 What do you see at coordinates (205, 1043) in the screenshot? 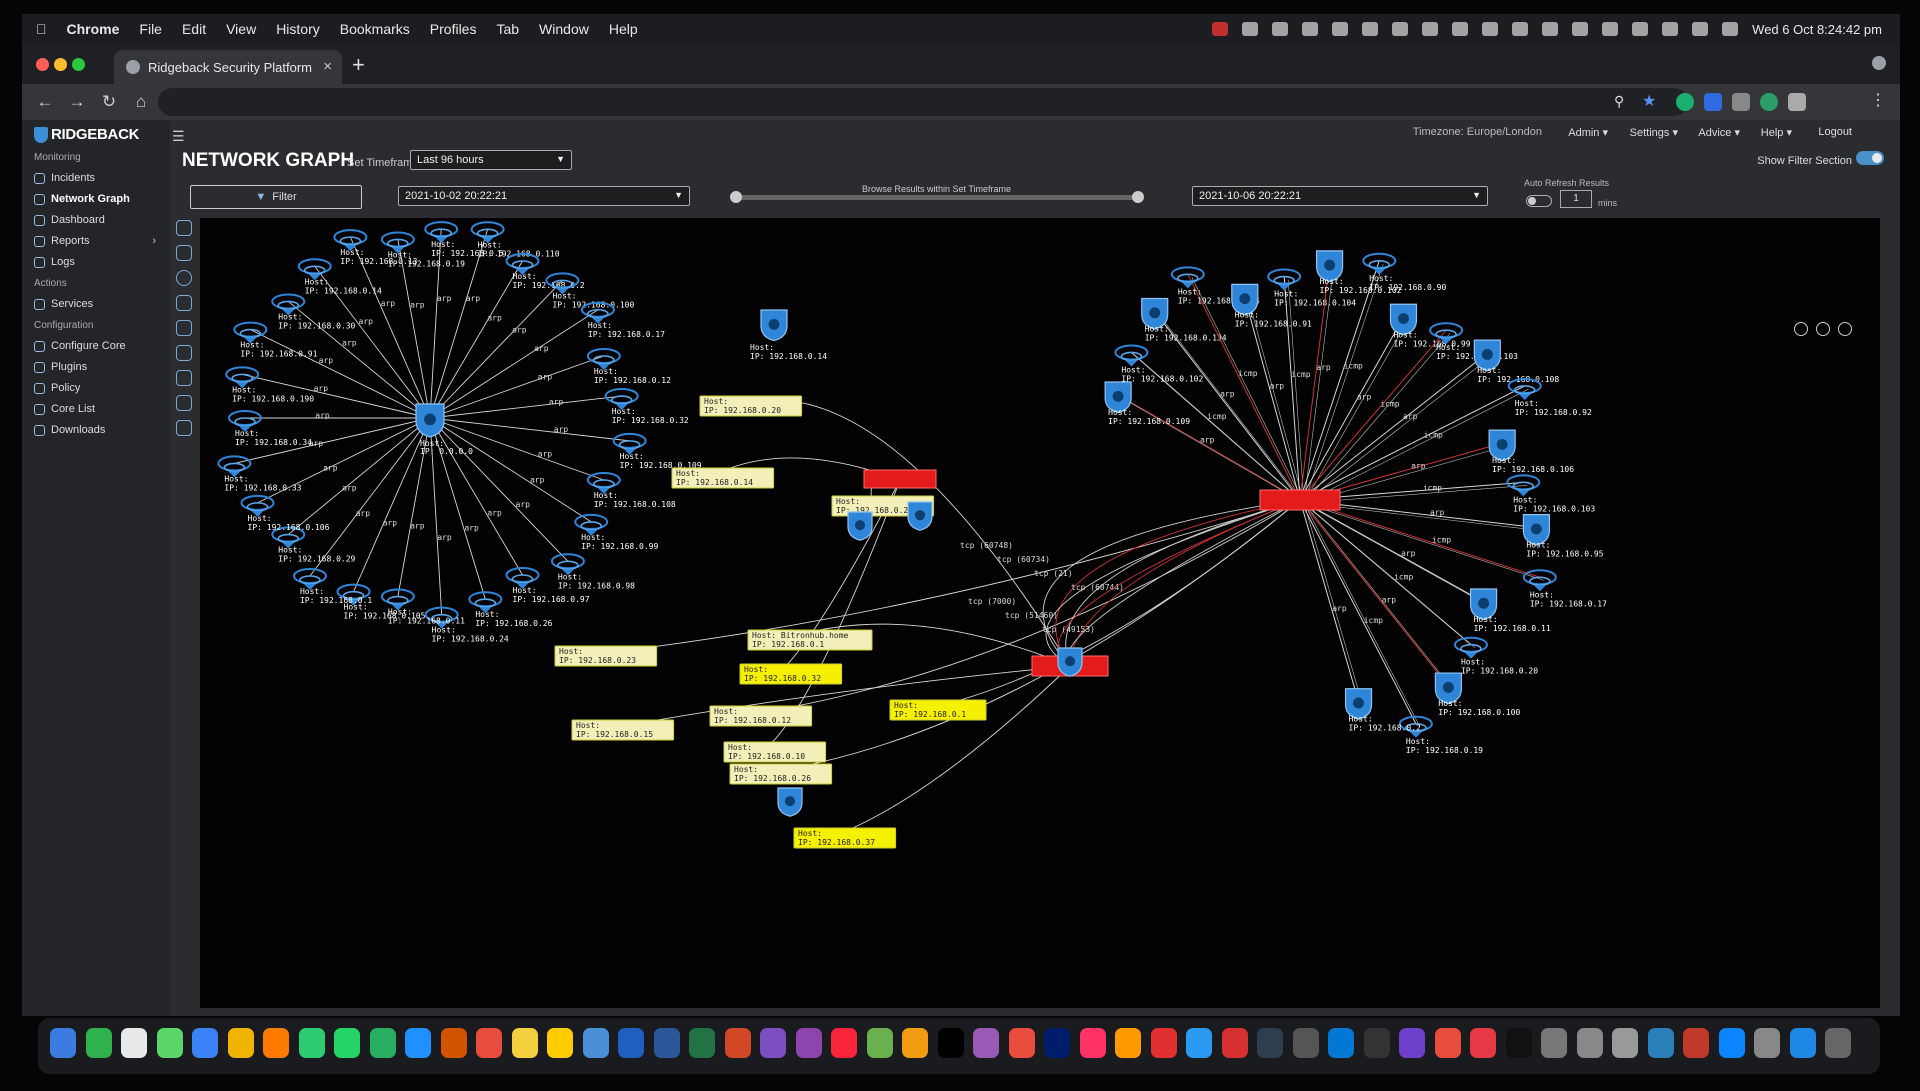
I see `safari-icon` at bounding box center [205, 1043].